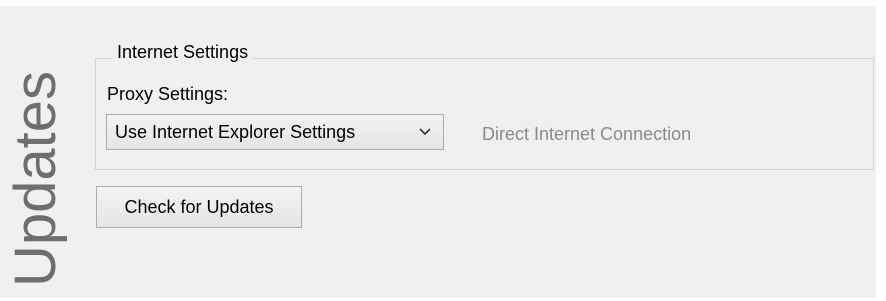 The height and width of the screenshot is (301, 886). Describe the element at coordinates (587, 134) in the screenshot. I see `connection-status-text: Direct Internet Connection` at that location.